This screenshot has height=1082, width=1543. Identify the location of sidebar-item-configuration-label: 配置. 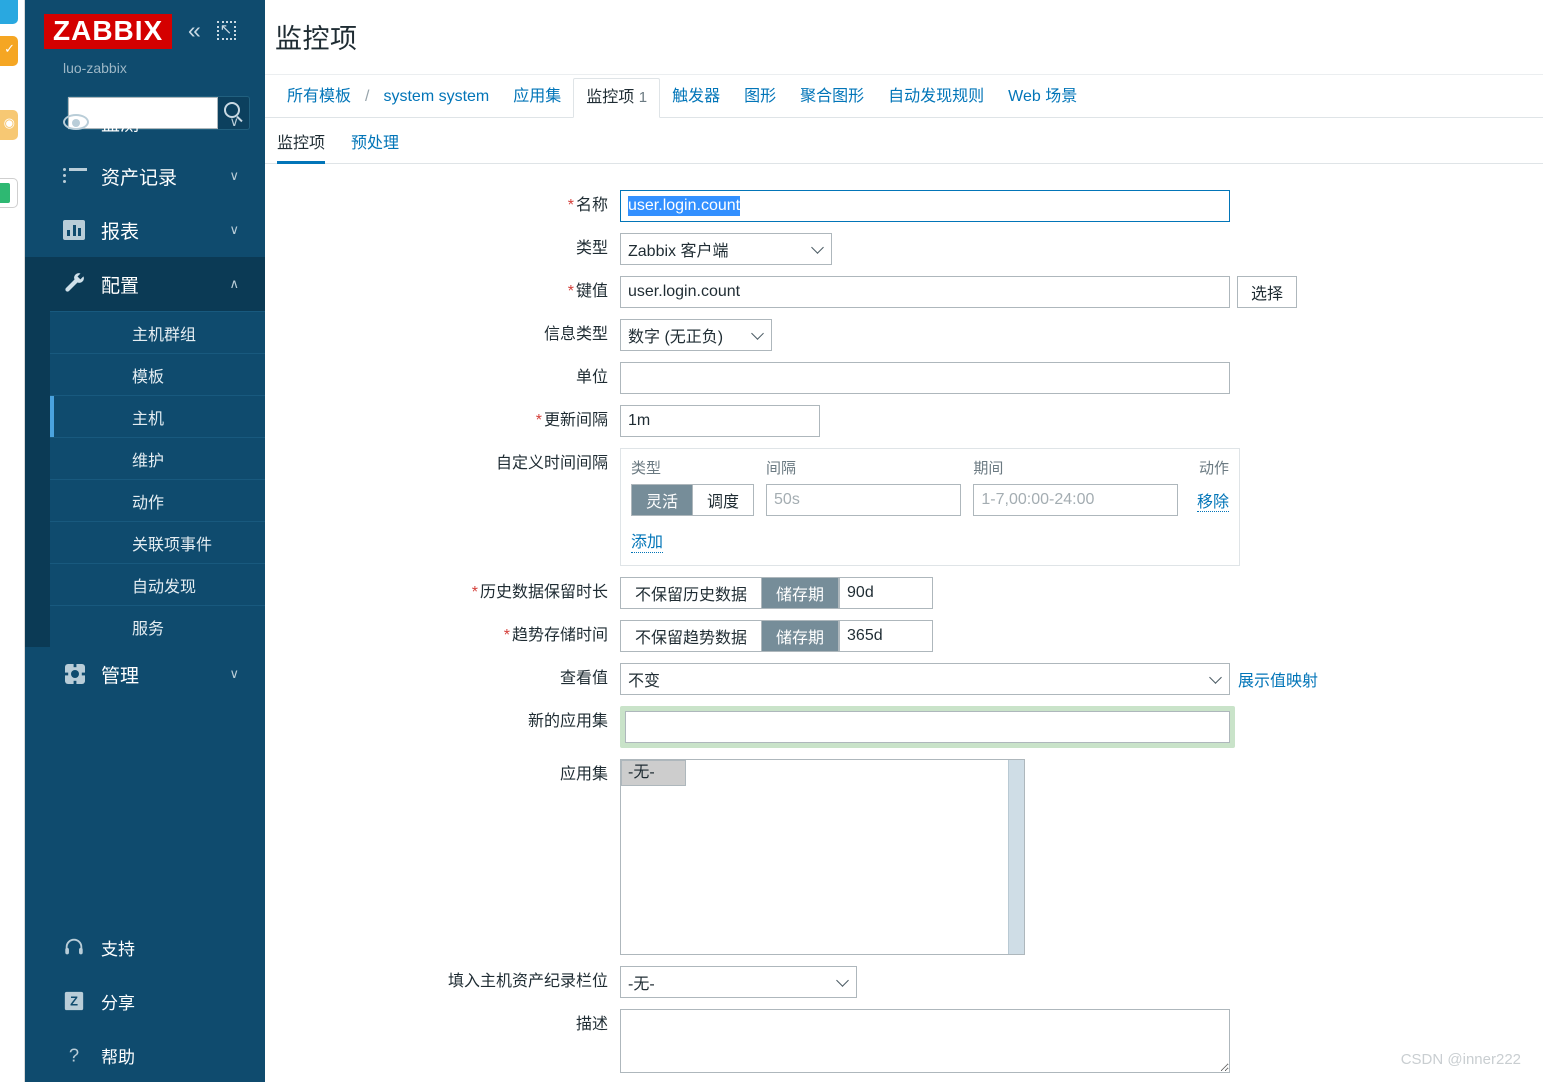
(120, 286).